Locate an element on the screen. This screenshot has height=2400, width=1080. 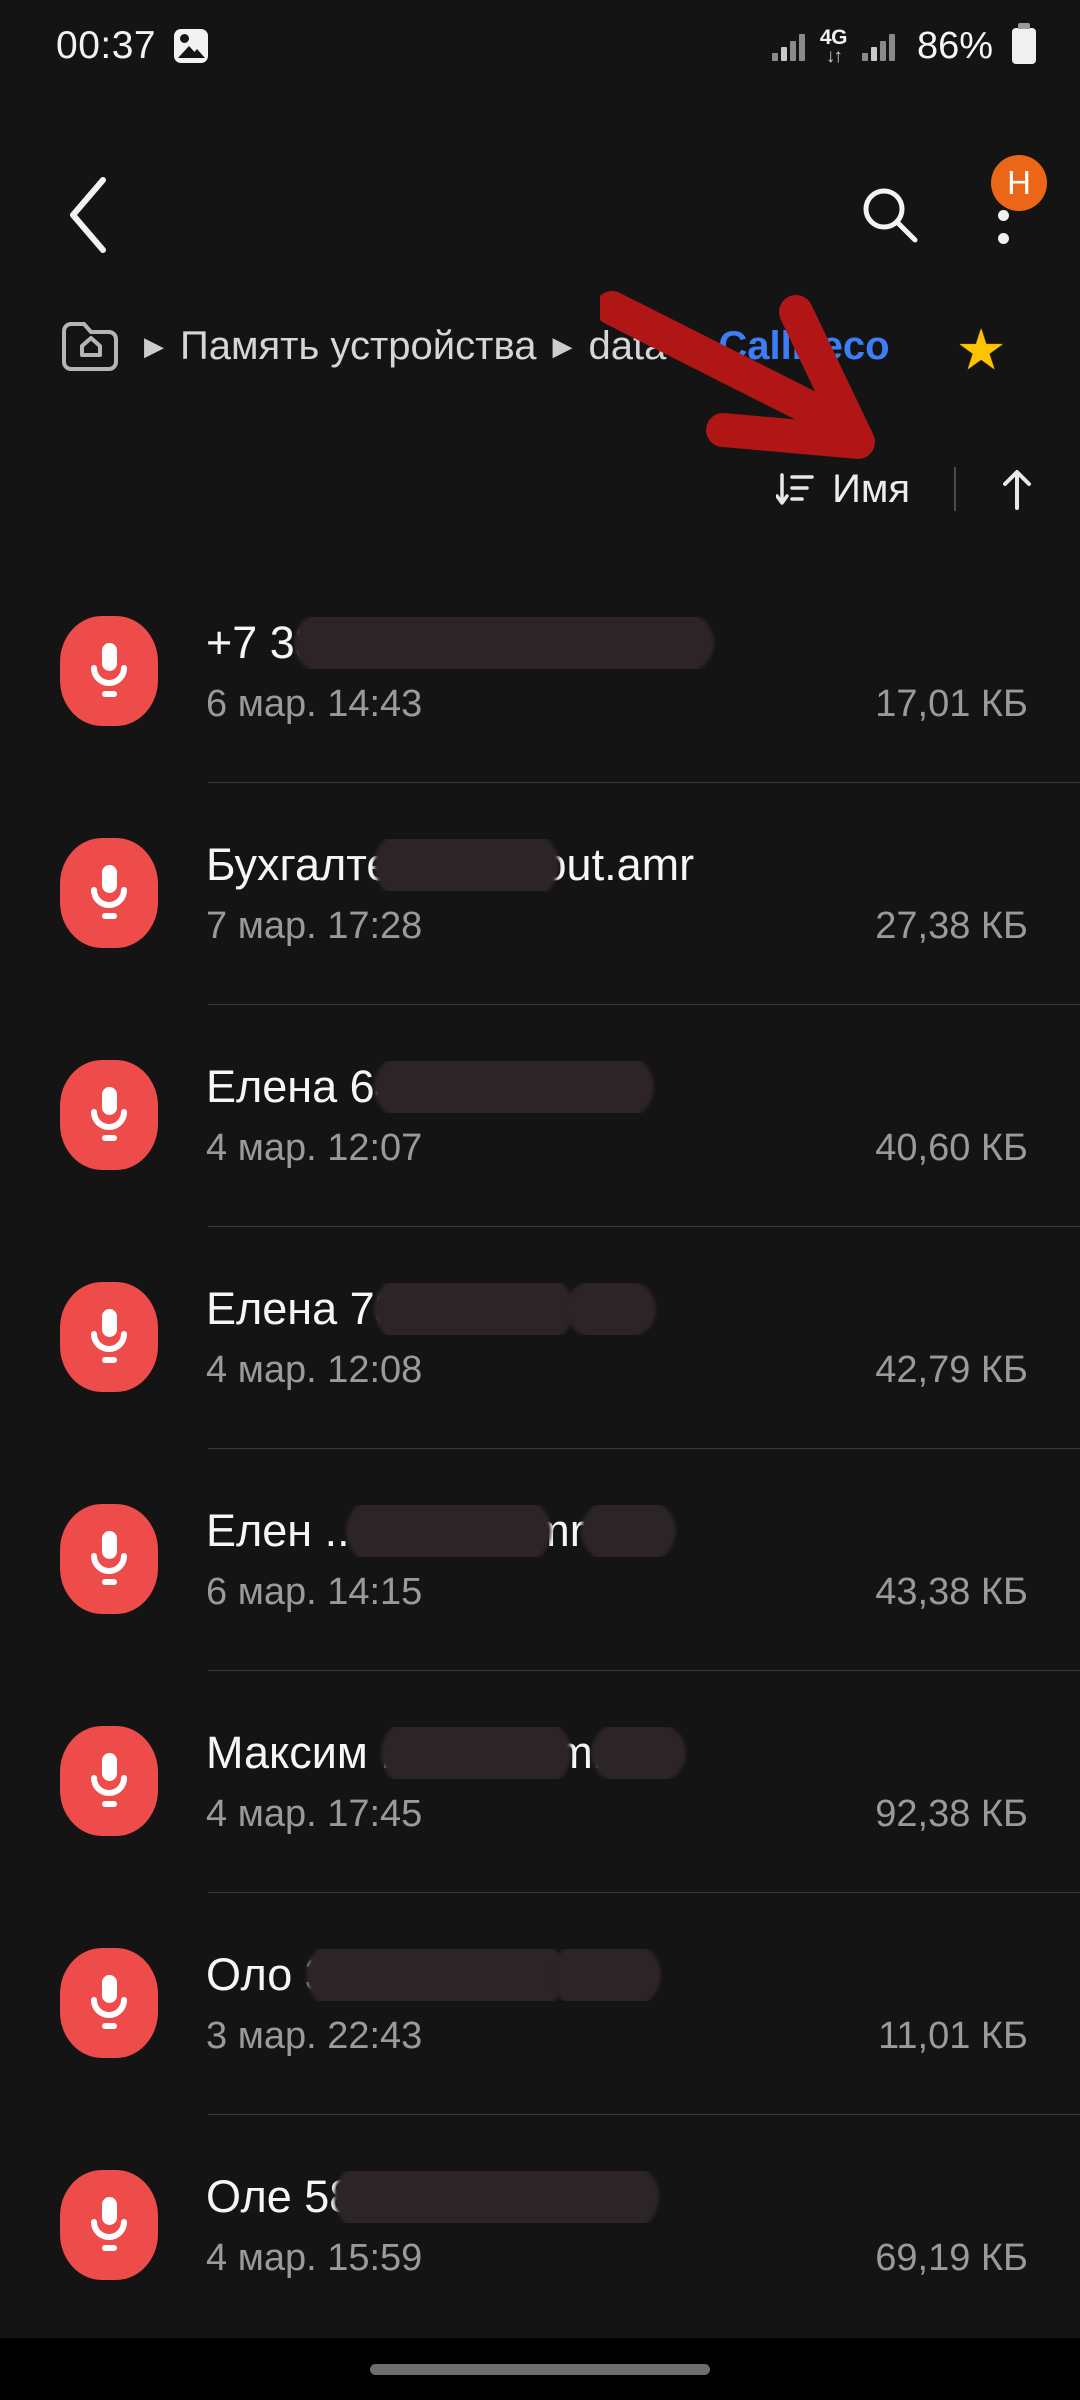
favorite-star-icon: ★ is located at coordinates (981, 350).